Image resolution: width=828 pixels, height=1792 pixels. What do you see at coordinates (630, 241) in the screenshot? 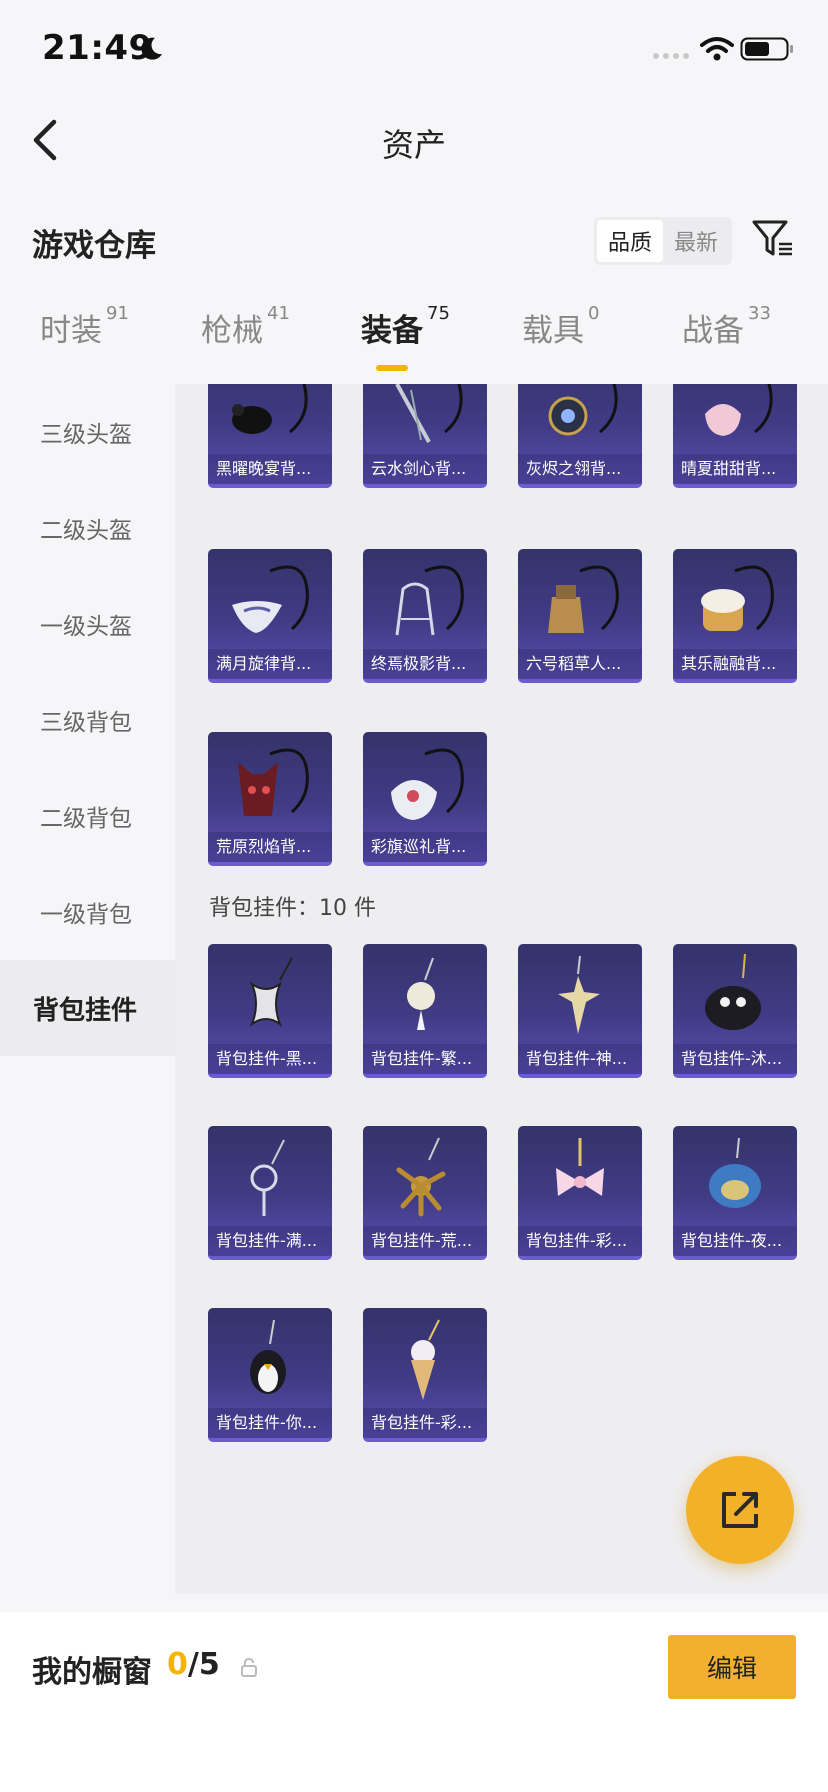
I see `sort-by-quality: 品质` at bounding box center [630, 241].